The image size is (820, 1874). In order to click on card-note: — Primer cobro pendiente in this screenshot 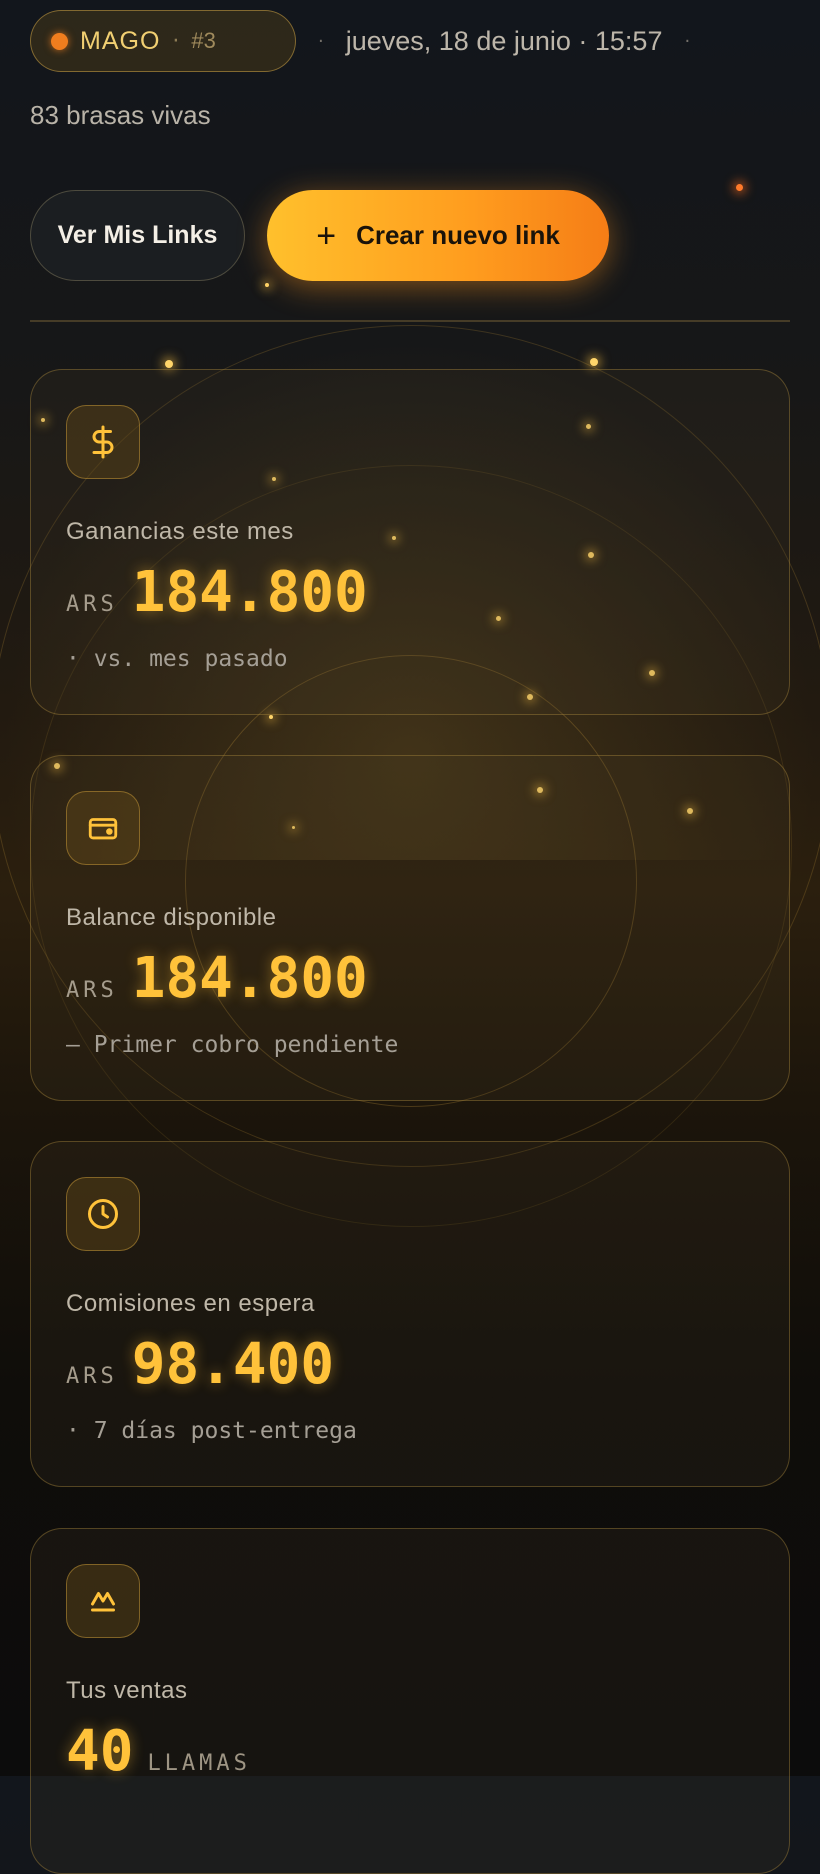, I will do `click(232, 1045)`.